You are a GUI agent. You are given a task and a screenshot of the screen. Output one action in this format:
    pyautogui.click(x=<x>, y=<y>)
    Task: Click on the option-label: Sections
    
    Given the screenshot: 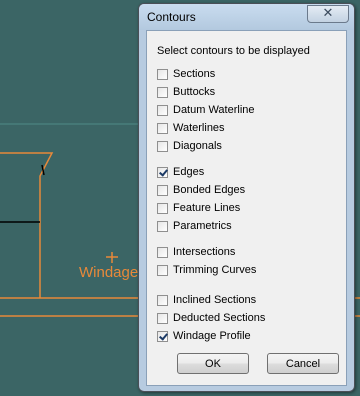 What is the action you would take?
    pyautogui.click(x=194, y=74)
    